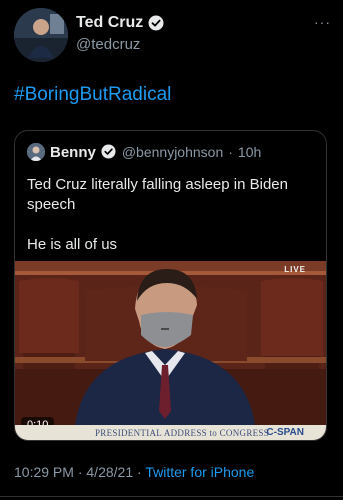 This screenshot has width=343, height=500. What do you see at coordinates (295, 269) in the screenshot?
I see `live-badge: LIVE` at bounding box center [295, 269].